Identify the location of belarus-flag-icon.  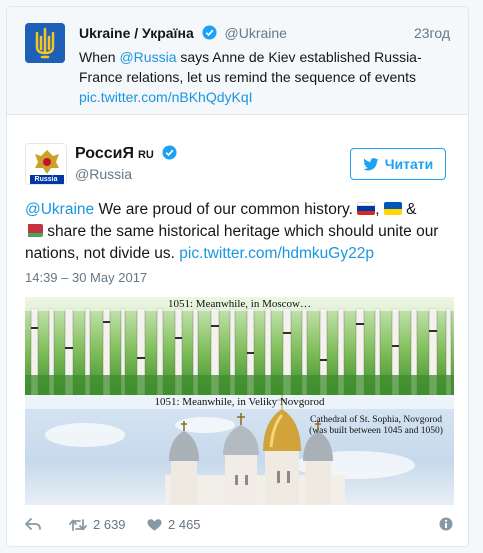
(34, 230).